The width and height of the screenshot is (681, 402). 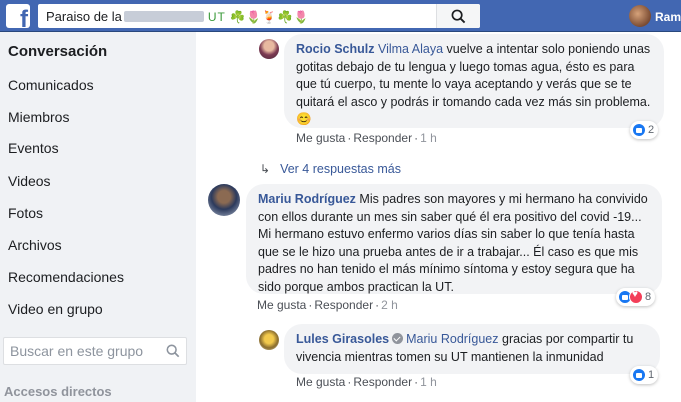 What do you see at coordinates (640, 16) in the screenshot?
I see `user-avatar` at bounding box center [640, 16].